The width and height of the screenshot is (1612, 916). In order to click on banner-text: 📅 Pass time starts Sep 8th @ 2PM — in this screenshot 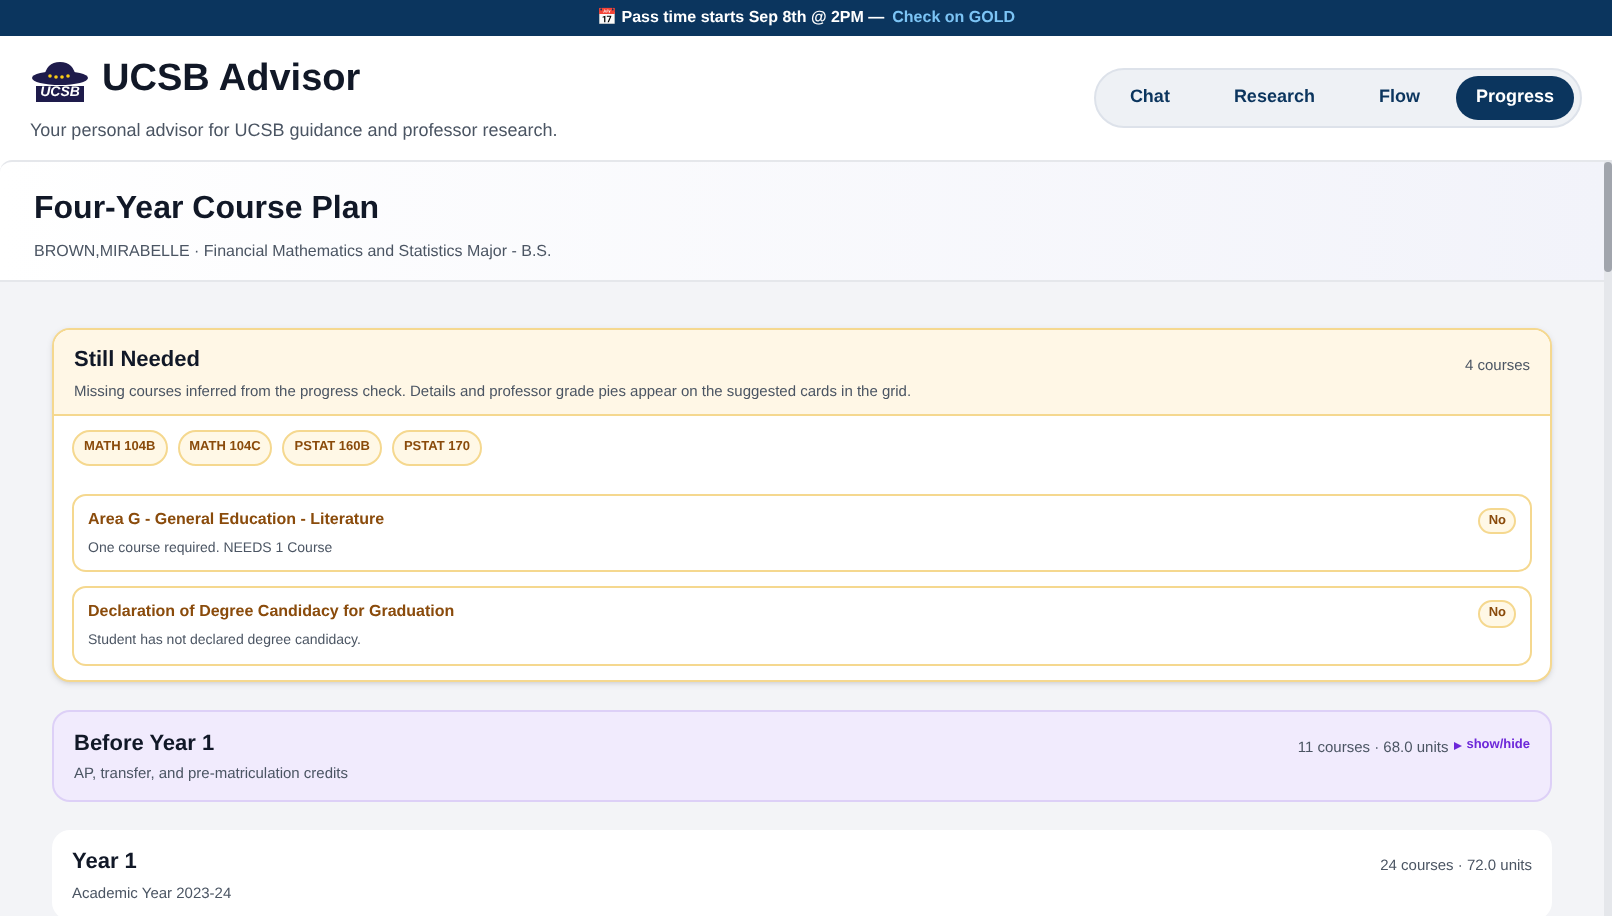, I will do `click(741, 18)`.